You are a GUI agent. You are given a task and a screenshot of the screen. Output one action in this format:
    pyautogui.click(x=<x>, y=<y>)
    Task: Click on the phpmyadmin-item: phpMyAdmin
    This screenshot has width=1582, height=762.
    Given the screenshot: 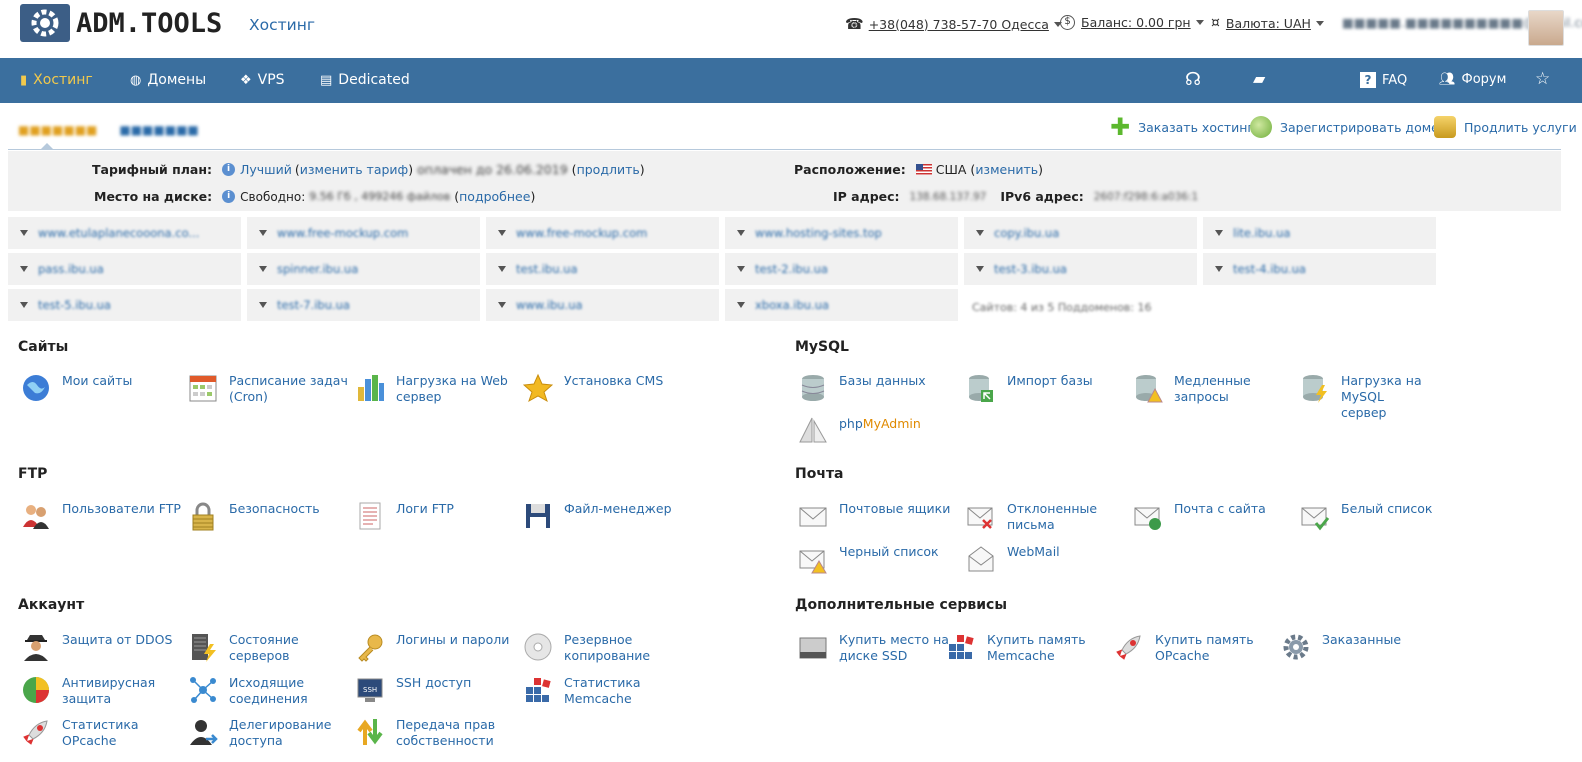 What is the action you would take?
    pyautogui.click(x=878, y=431)
    